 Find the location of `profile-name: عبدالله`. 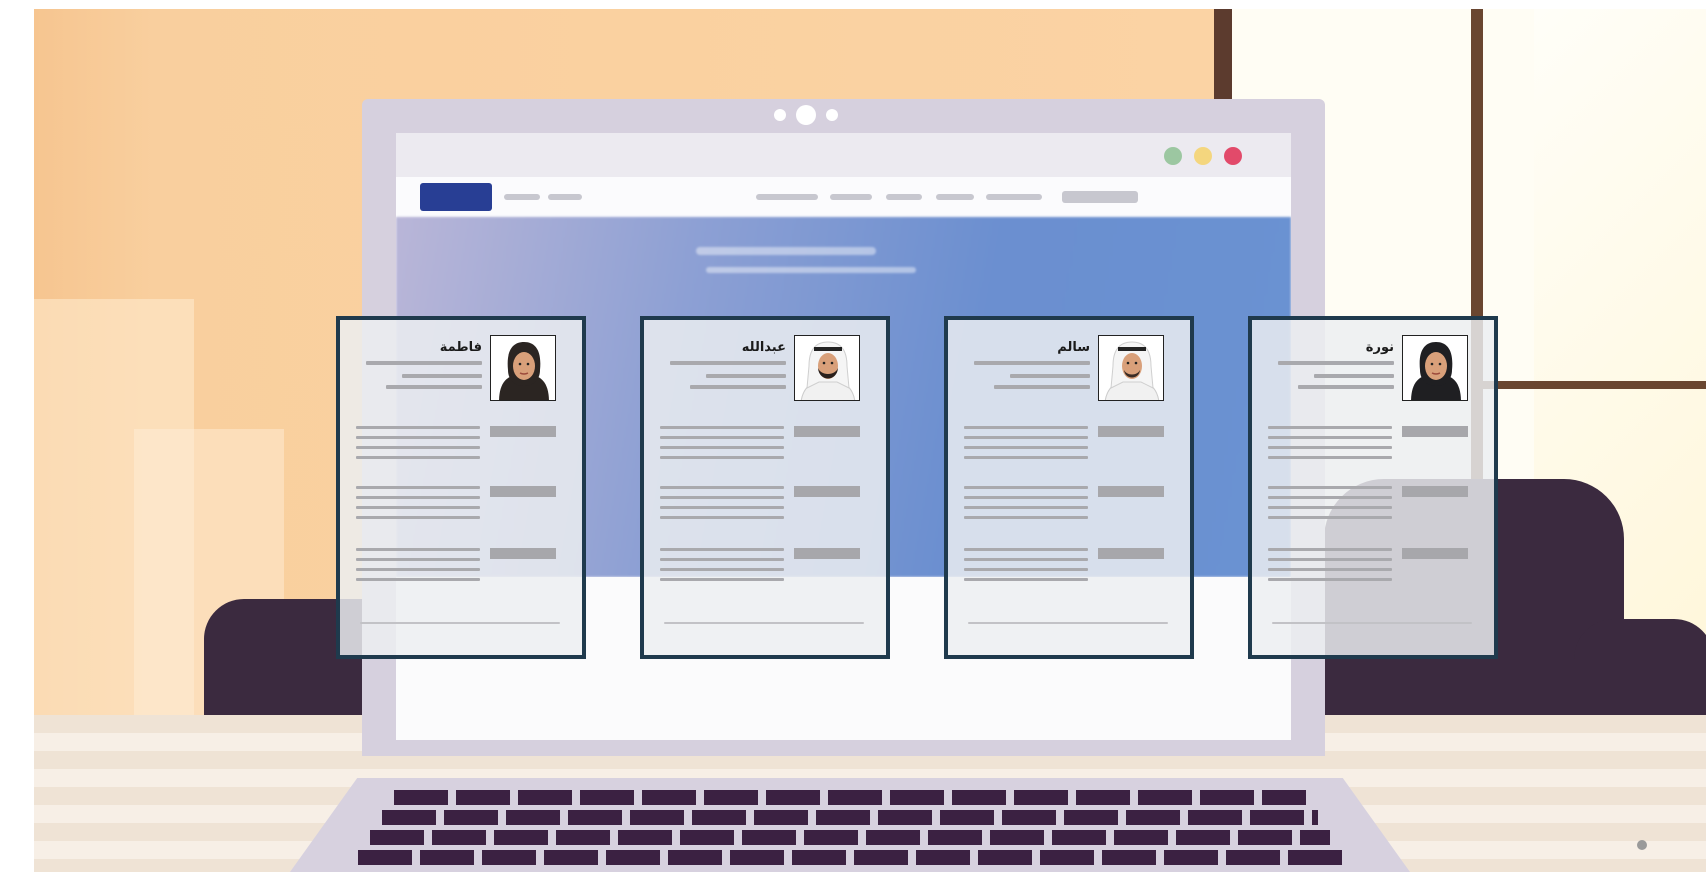

profile-name: عبدالله is located at coordinates (763, 347).